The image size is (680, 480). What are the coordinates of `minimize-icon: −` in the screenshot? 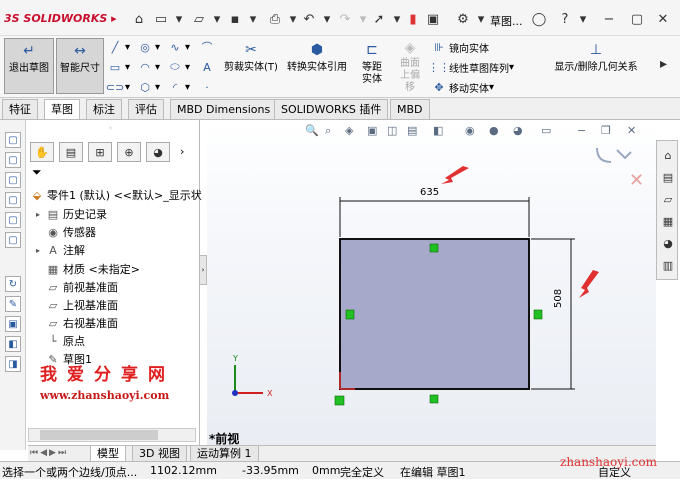 It's located at (609, 19).